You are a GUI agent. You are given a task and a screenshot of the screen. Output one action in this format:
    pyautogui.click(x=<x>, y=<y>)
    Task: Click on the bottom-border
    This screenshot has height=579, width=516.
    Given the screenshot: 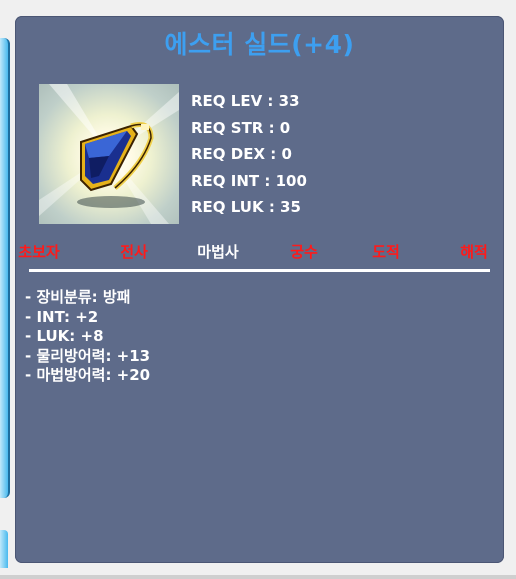 What is the action you would take?
    pyautogui.click(x=258, y=577)
    